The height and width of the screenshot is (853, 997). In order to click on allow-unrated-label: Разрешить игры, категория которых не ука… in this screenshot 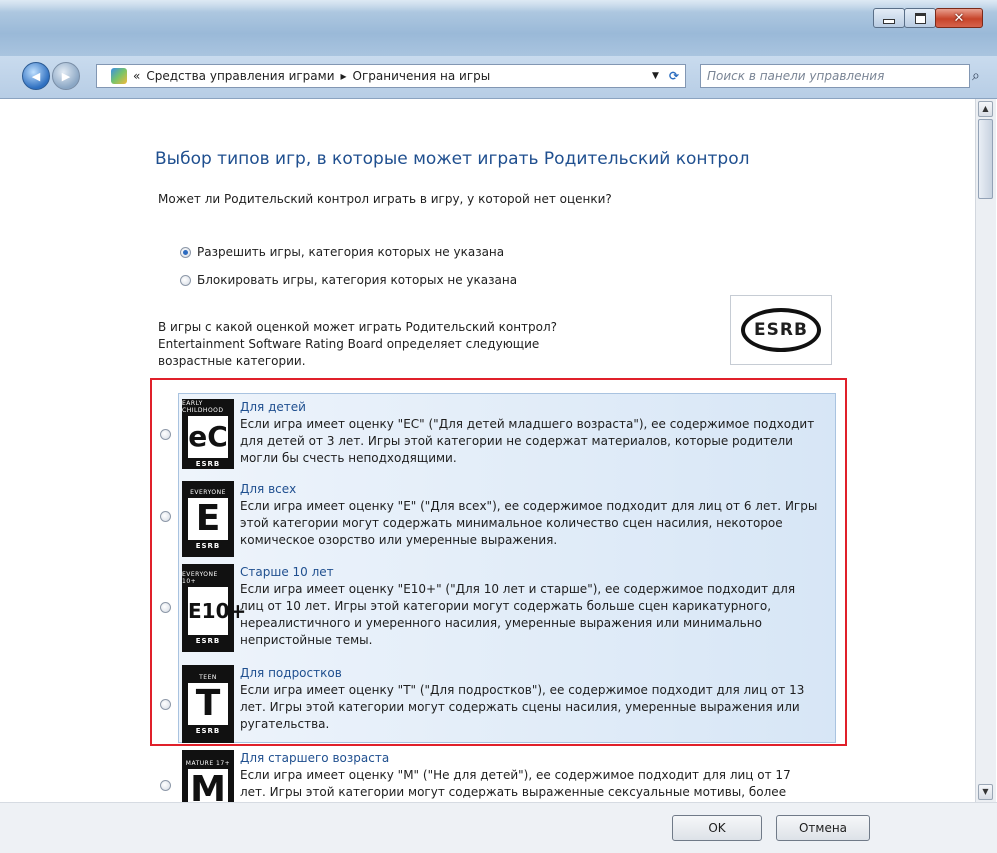, I will do `click(350, 252)`.